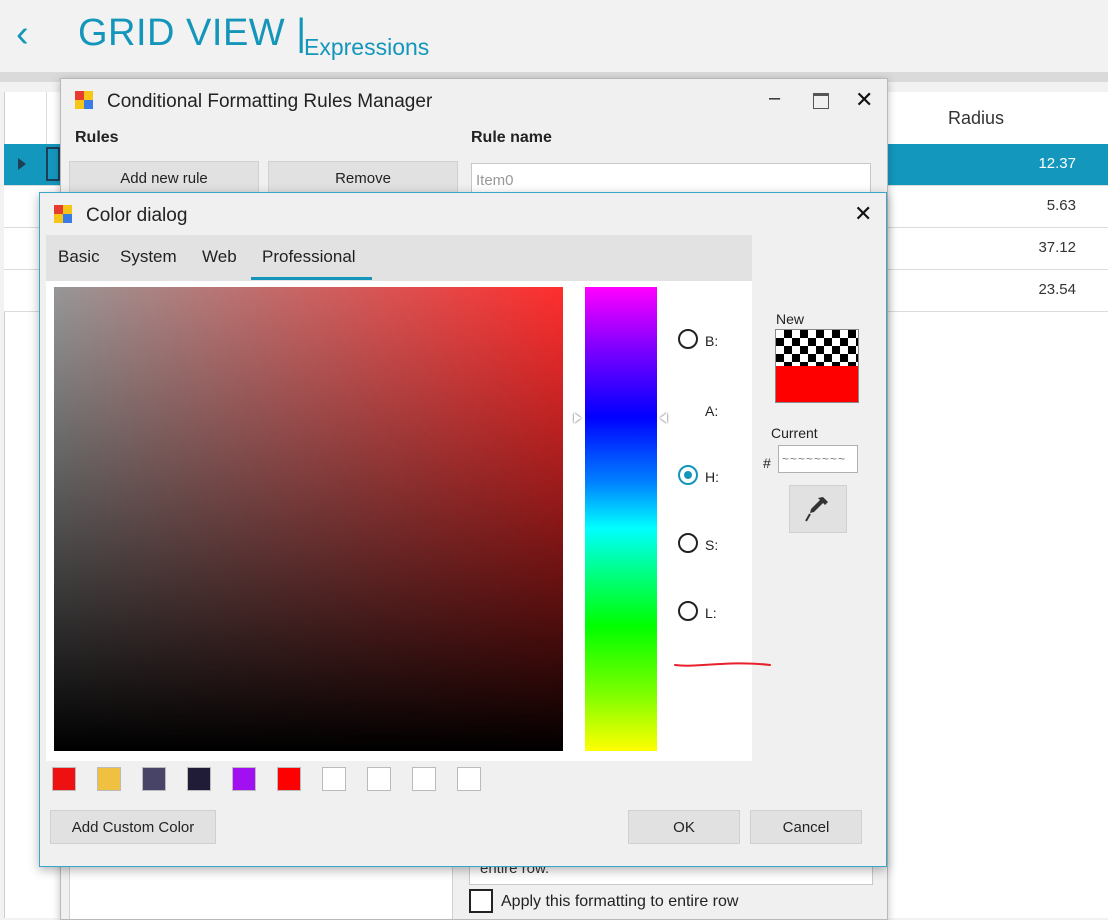 This screenshot has width=1108, height=920. Describe the element at coordinates (137, 215) in the screenshot. I see `dialog-title: Color dialog` at that location.